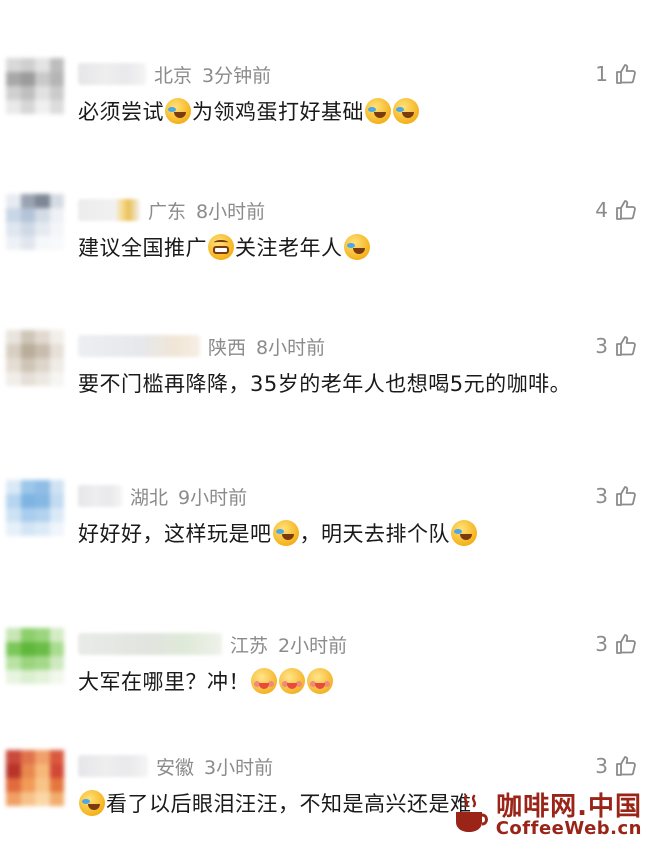 The image size is (660, 853). What do you see at coordinates (175, 534) in the screenshot?
I see `comment-text-segment: 好好好，这样玩是吧` at bounding box center [175, 534].